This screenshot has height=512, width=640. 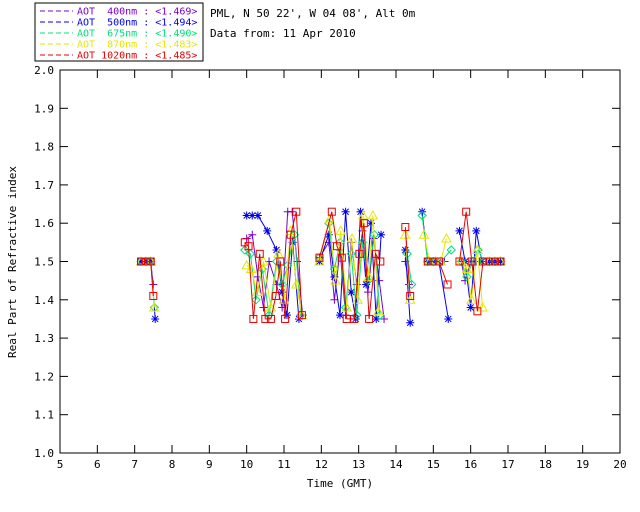 What do you see at coordinates (134, 464) in the screenshot?
I see `x-tick-label: 7` at bounding box center [134, 464].